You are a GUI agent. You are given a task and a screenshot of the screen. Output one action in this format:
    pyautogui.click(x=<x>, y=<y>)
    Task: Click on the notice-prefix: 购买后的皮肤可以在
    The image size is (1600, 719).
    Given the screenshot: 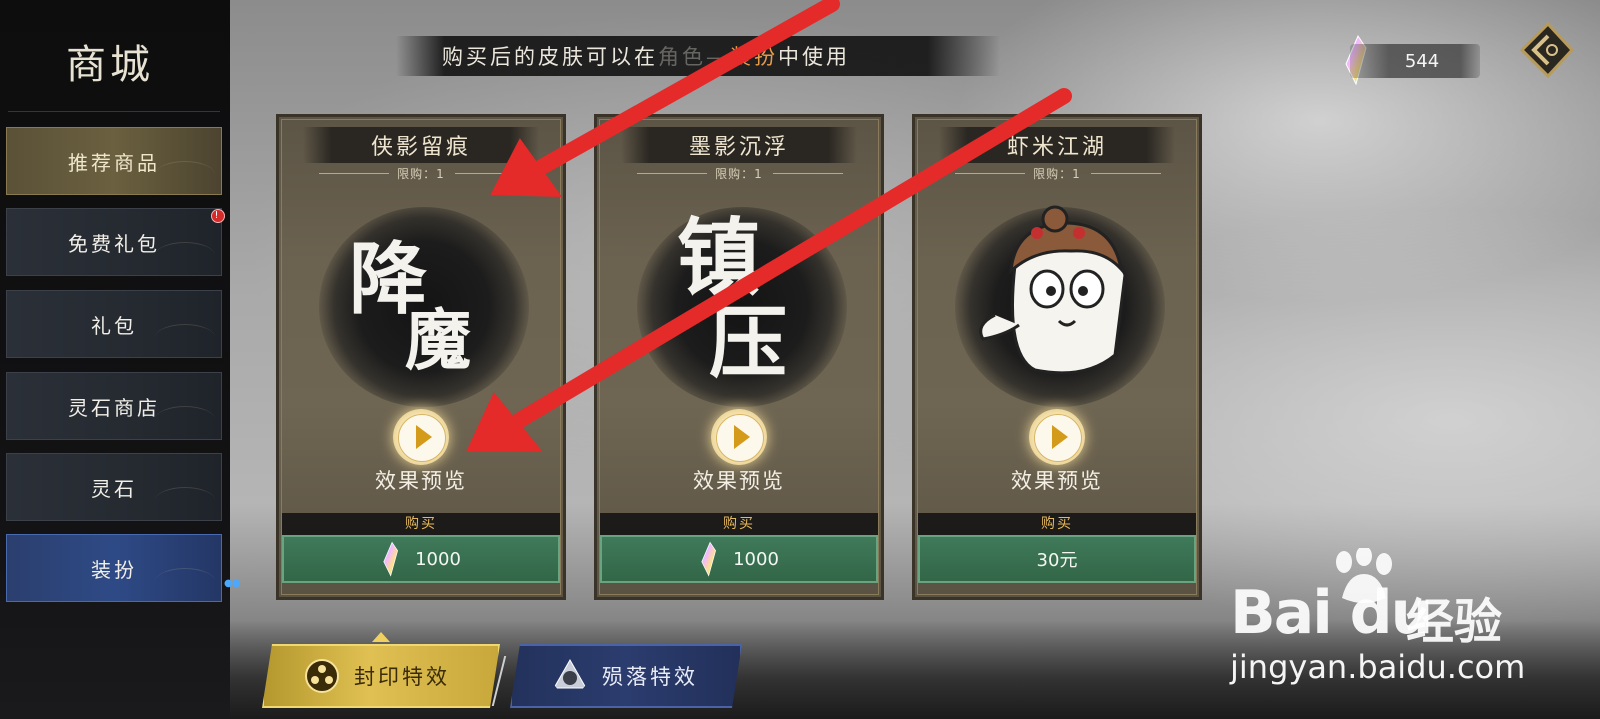 What is the action you would take?
    pyautogui.click(x=550, y=57)
    